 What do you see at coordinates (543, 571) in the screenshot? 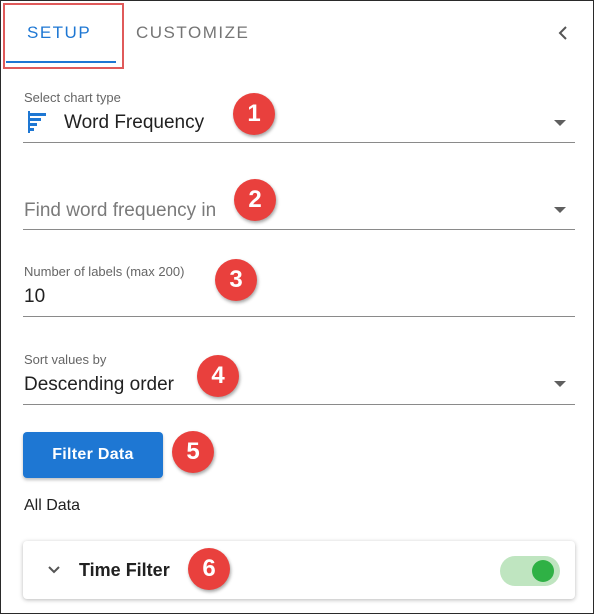
I see `toggle-knob` at bounding box center [543, 571].